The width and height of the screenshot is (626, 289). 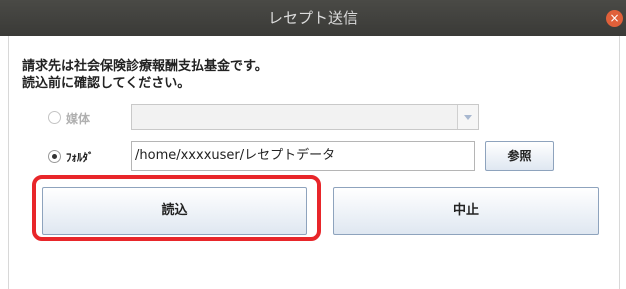 I want to click on folder-path-field: /home/xxxxuser/レセプトデータ, so click(x=303, y=156).